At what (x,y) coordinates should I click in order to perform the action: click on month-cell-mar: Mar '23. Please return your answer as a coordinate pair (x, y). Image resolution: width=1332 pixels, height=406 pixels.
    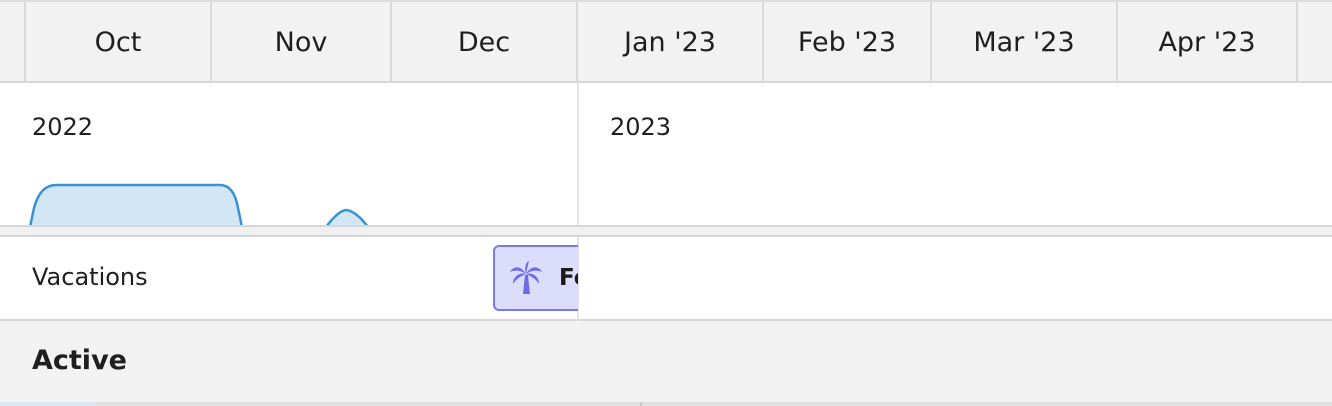
    Looking at the image, I should click on (1025, 42).